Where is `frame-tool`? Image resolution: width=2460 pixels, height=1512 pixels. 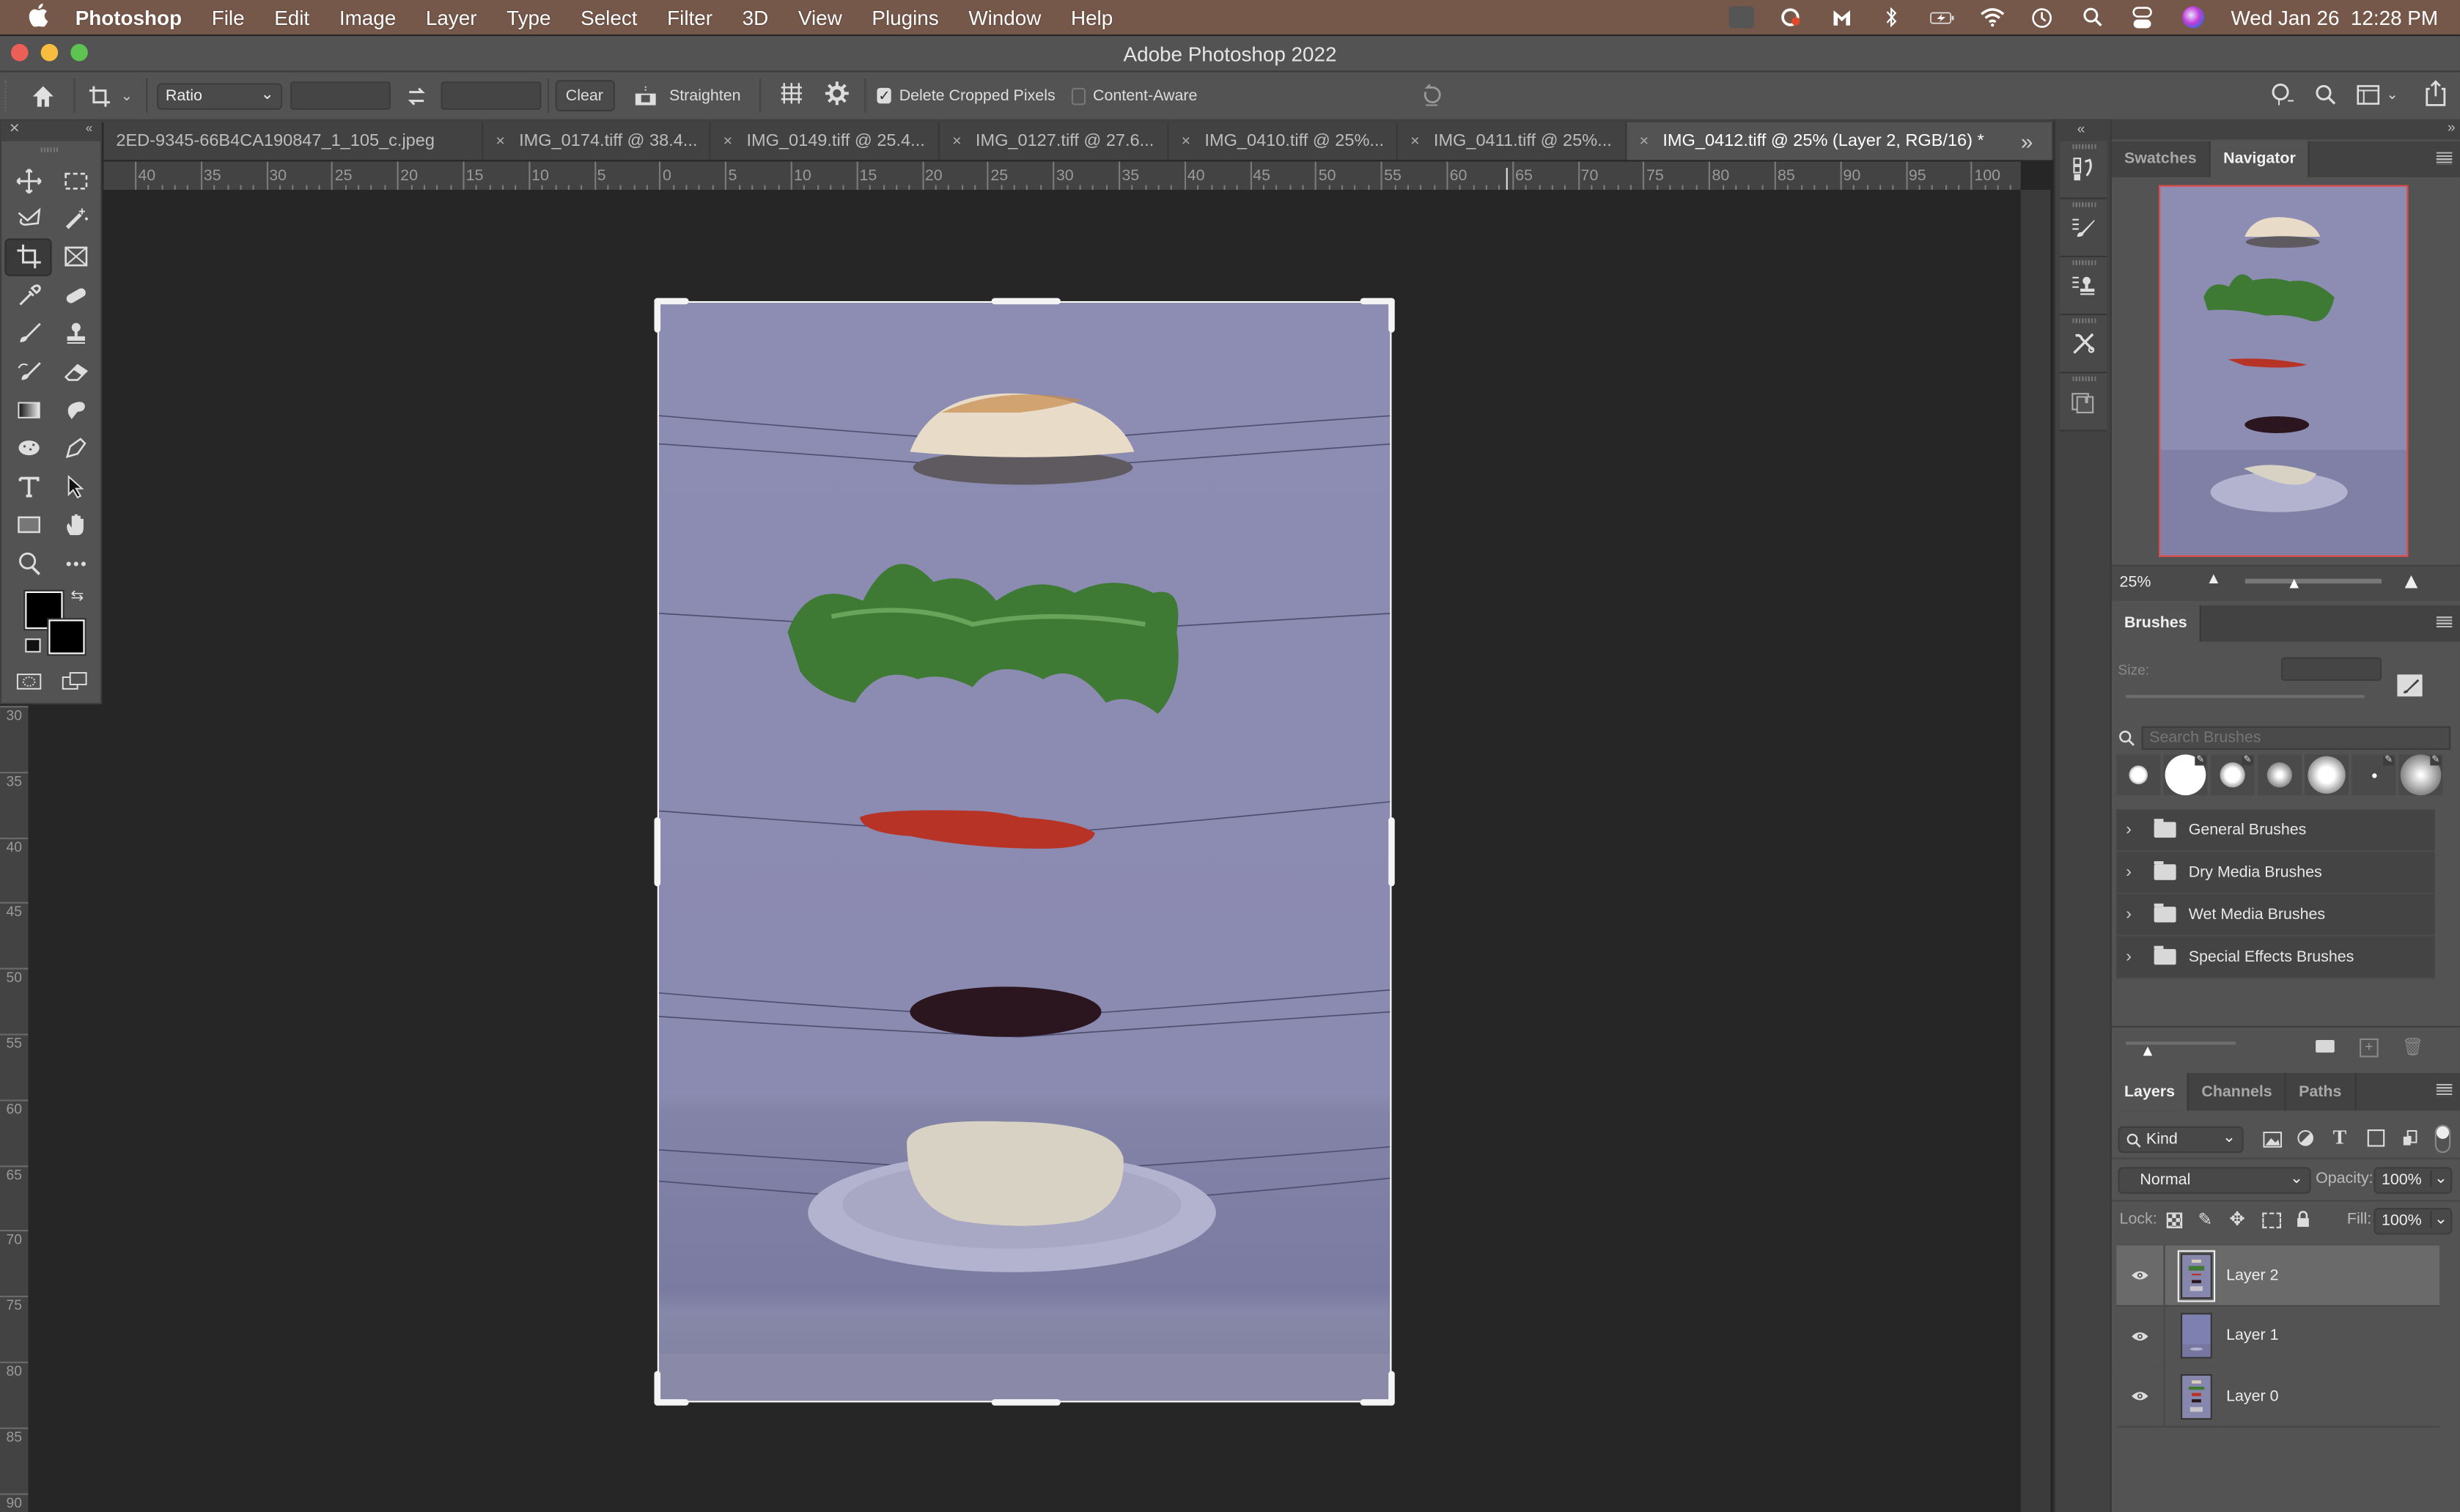
frame-tool is located at coordinates (75, 257).